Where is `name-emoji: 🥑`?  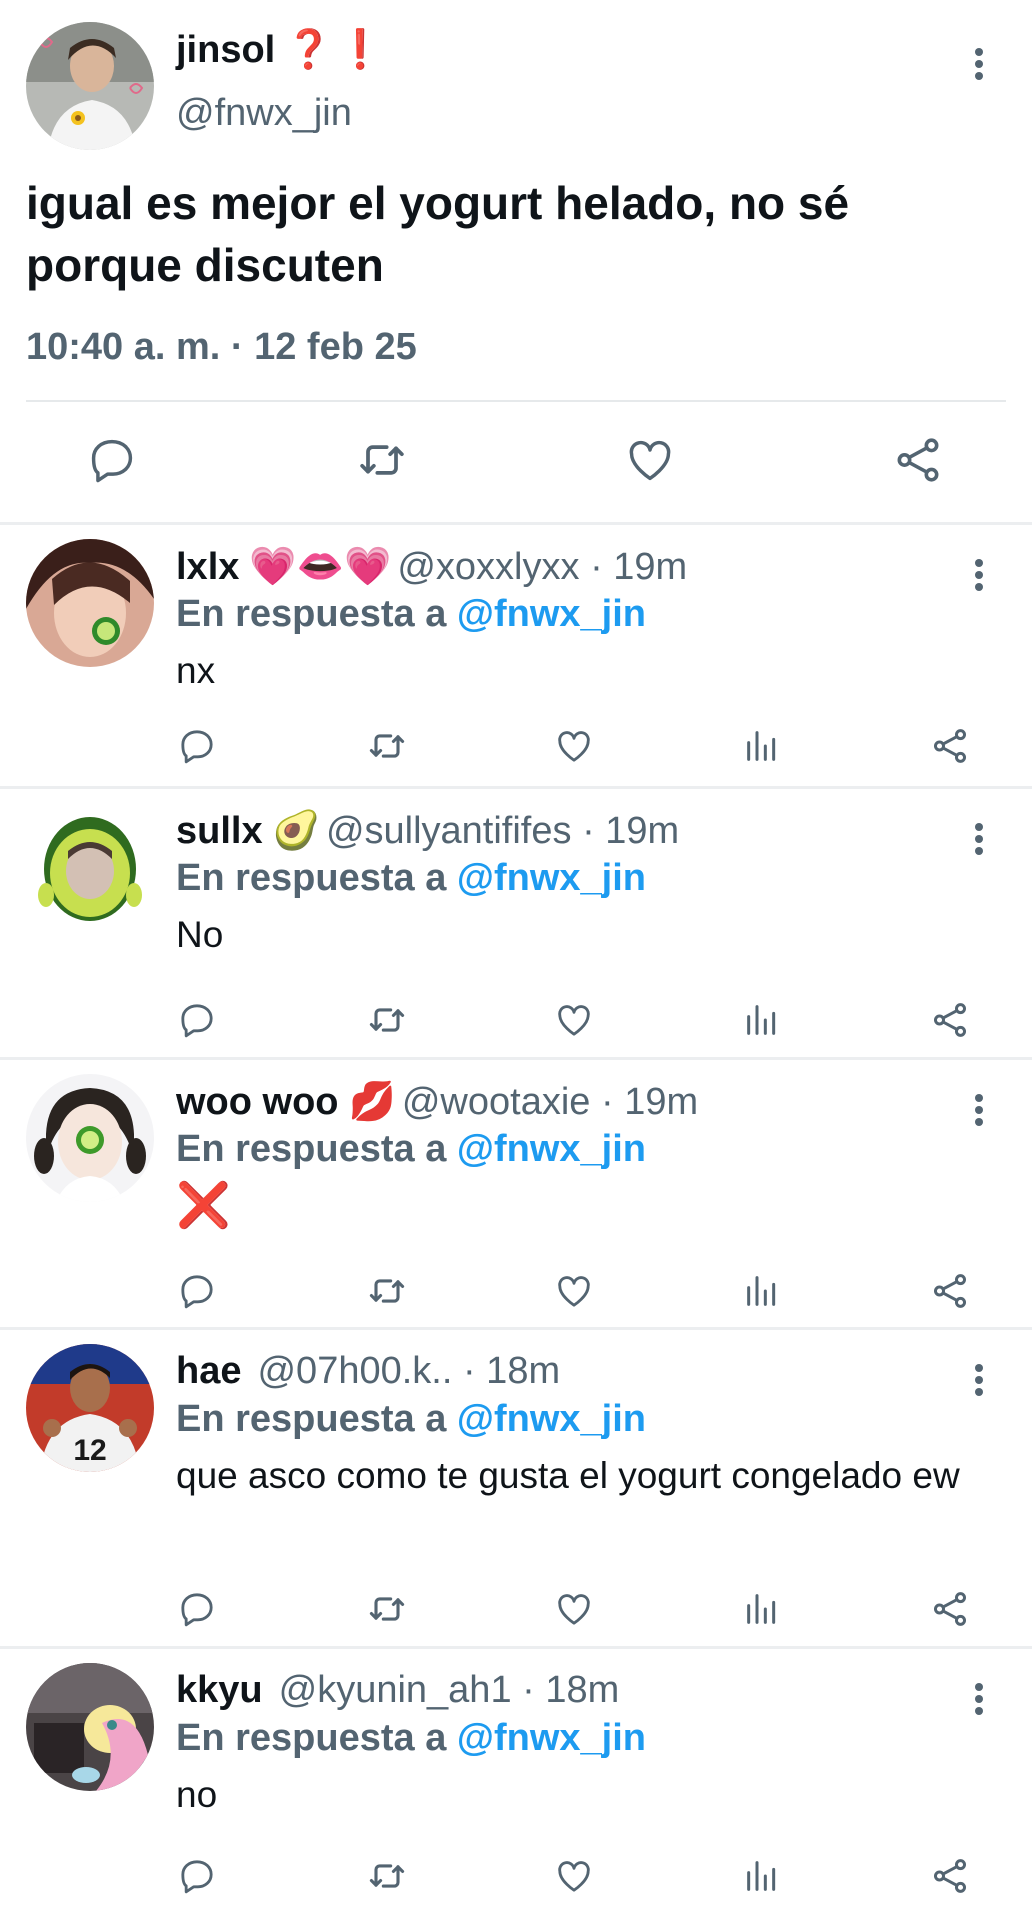
name-emoji: 🥑 is located at coordinates (296, 831).